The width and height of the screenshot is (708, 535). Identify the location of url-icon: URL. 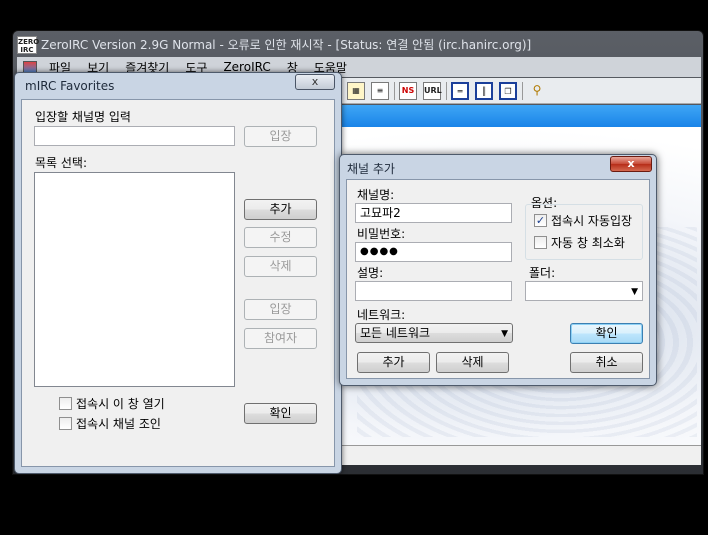
(432, 91).